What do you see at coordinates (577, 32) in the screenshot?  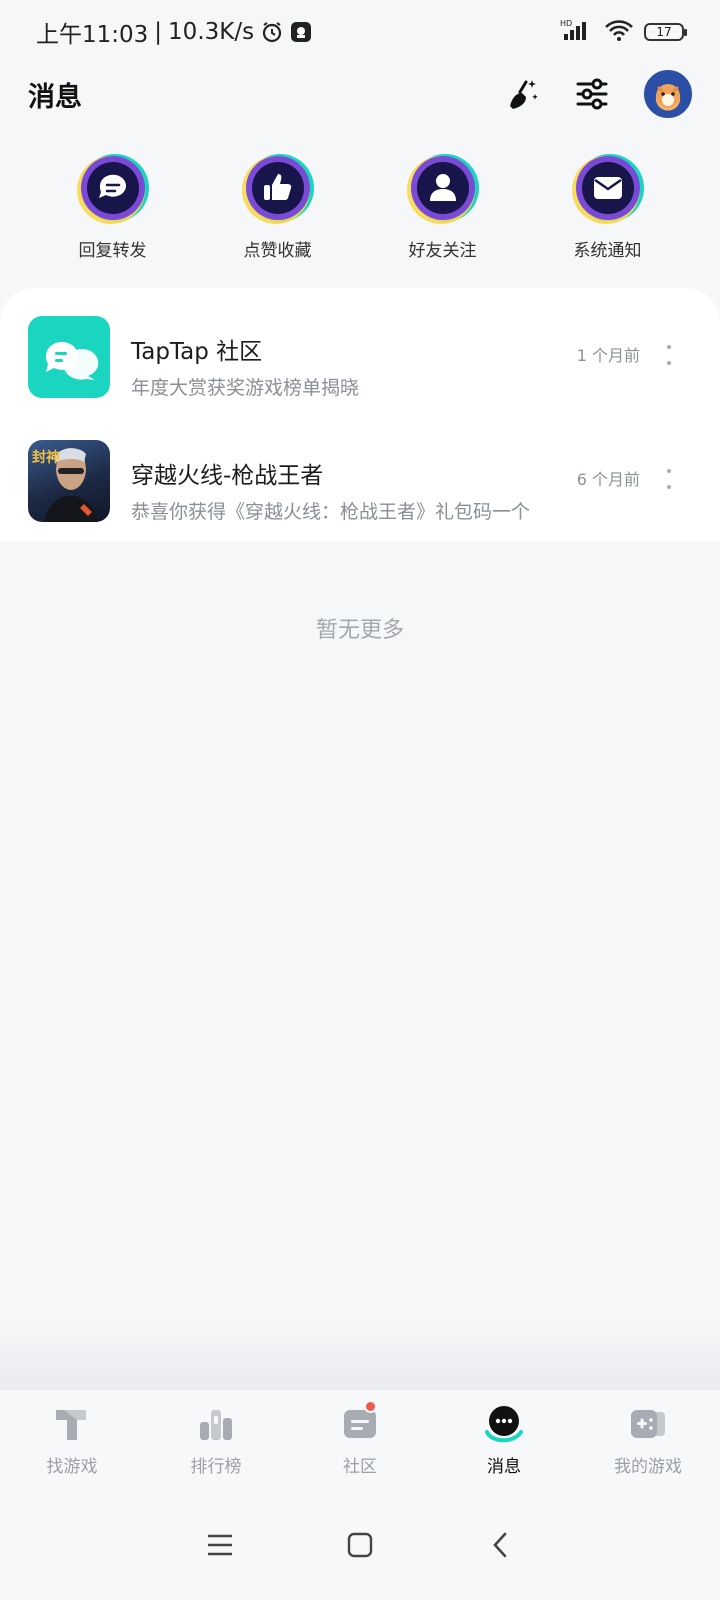 I see `signal-icon: HD` at bounding box center [577, 32].